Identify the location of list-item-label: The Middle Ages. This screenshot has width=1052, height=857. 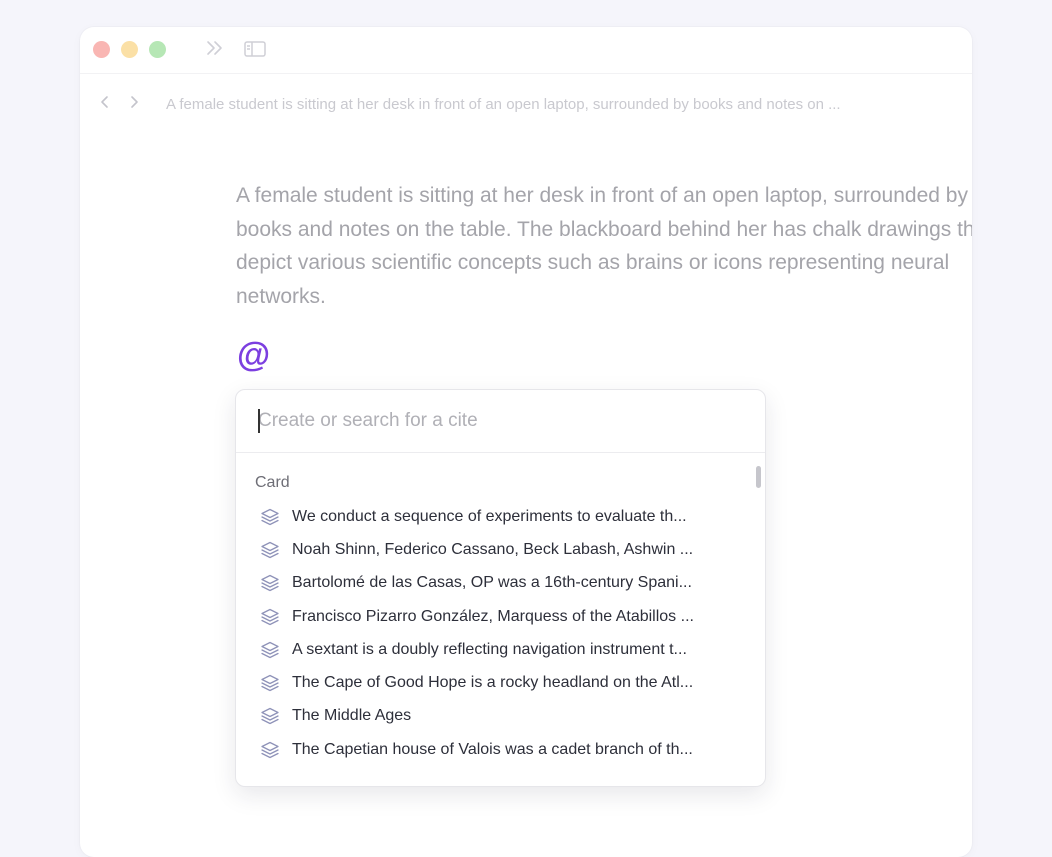
(352, 716).